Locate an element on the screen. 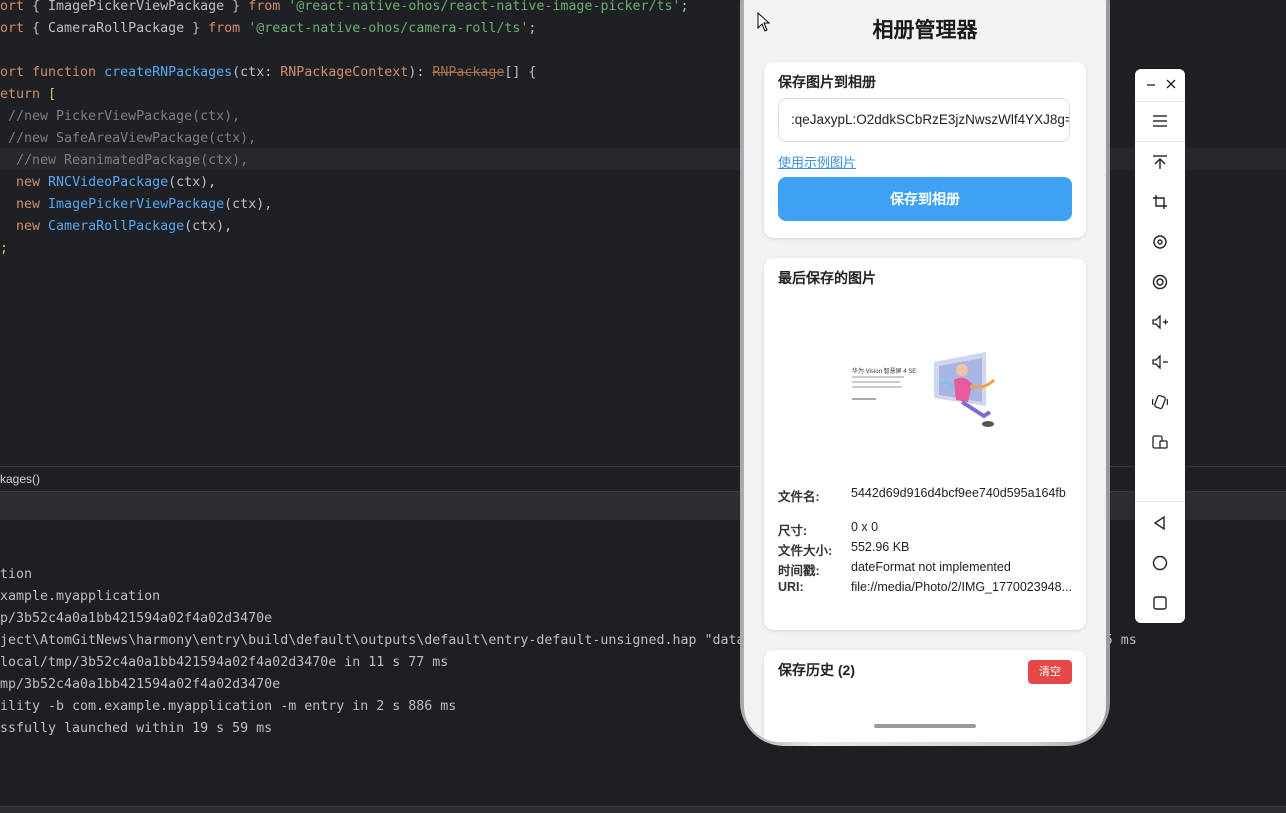  console-line: p/3b52c4a0a1bb421594a02f4a02d3470e is located at coordinates (136, 618).